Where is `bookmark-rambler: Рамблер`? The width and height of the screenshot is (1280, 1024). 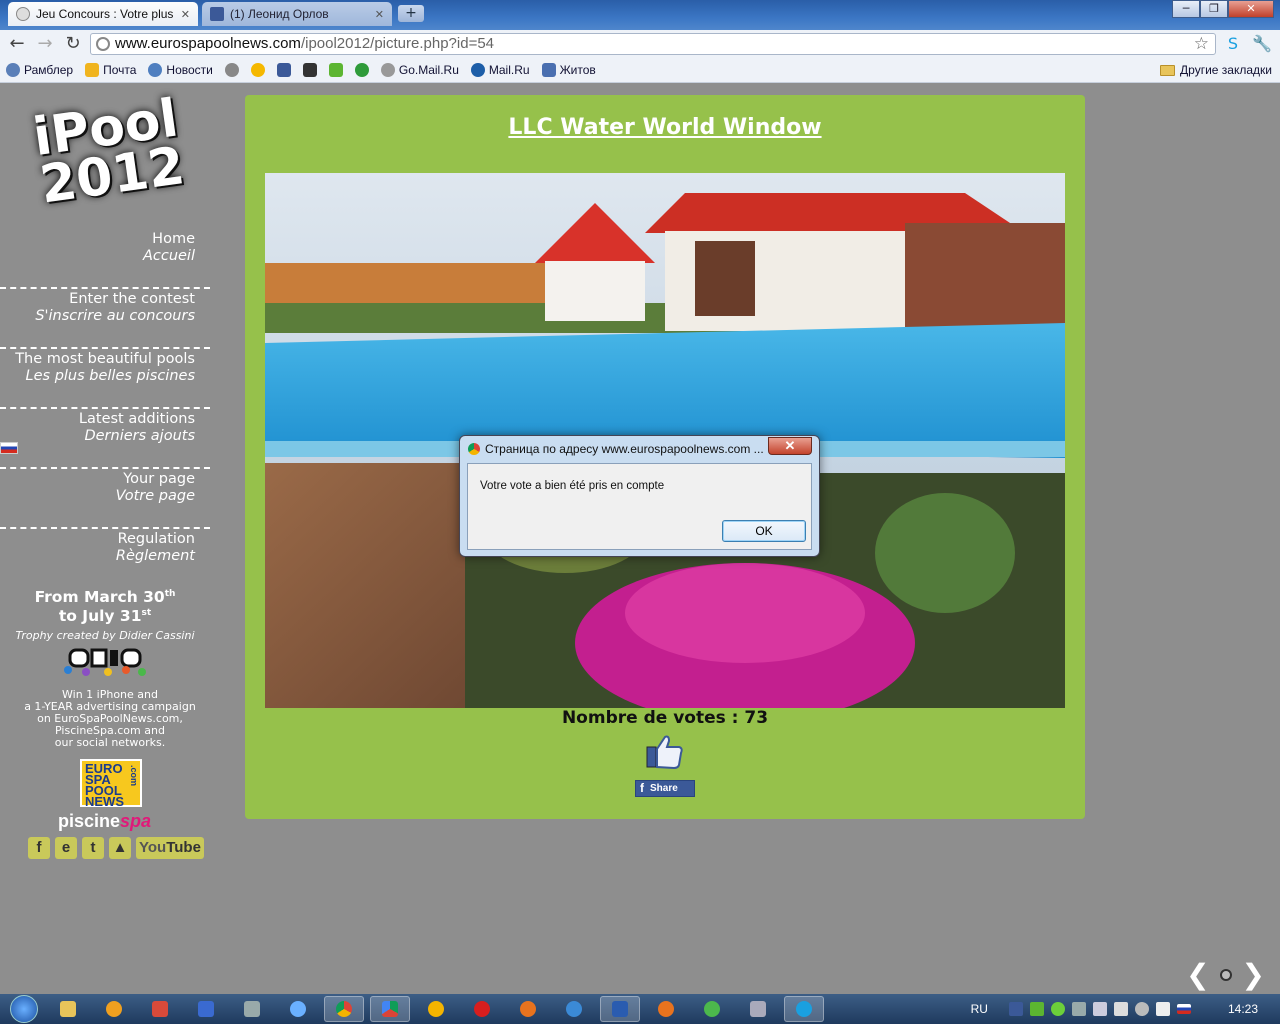
bookmark-rambler: Рамблер is located at coordinates (39, 70).